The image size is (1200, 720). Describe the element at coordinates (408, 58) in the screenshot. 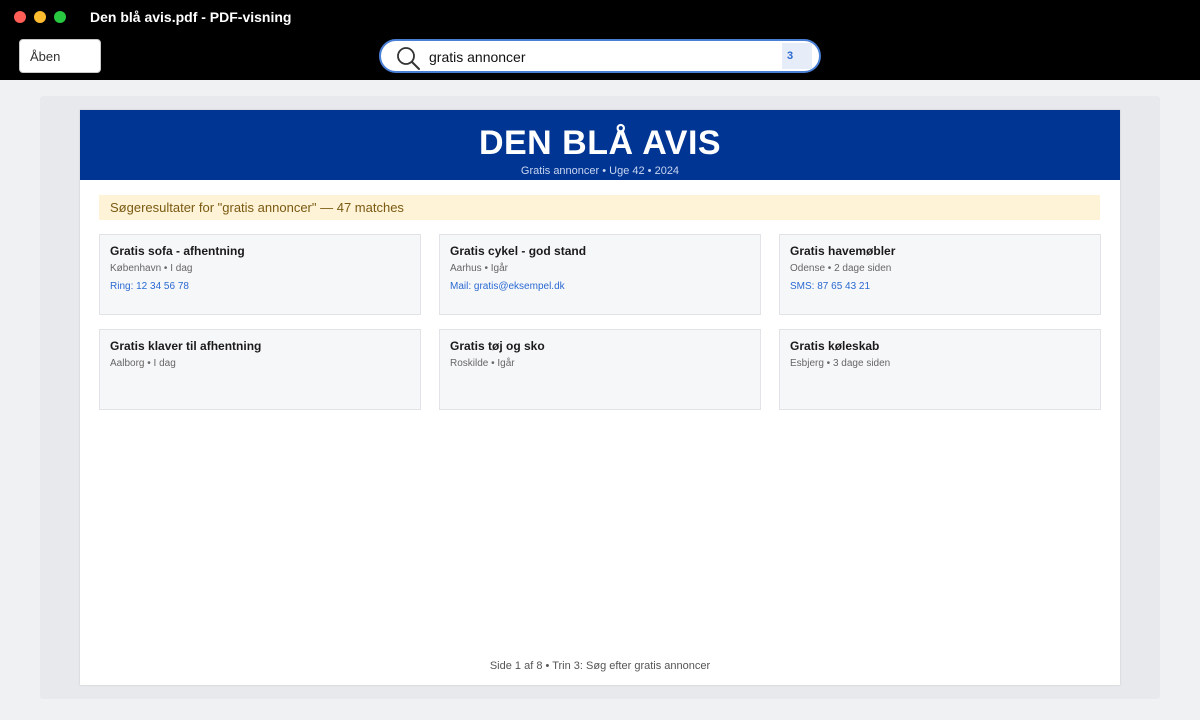

I see `search-icon` at that location.